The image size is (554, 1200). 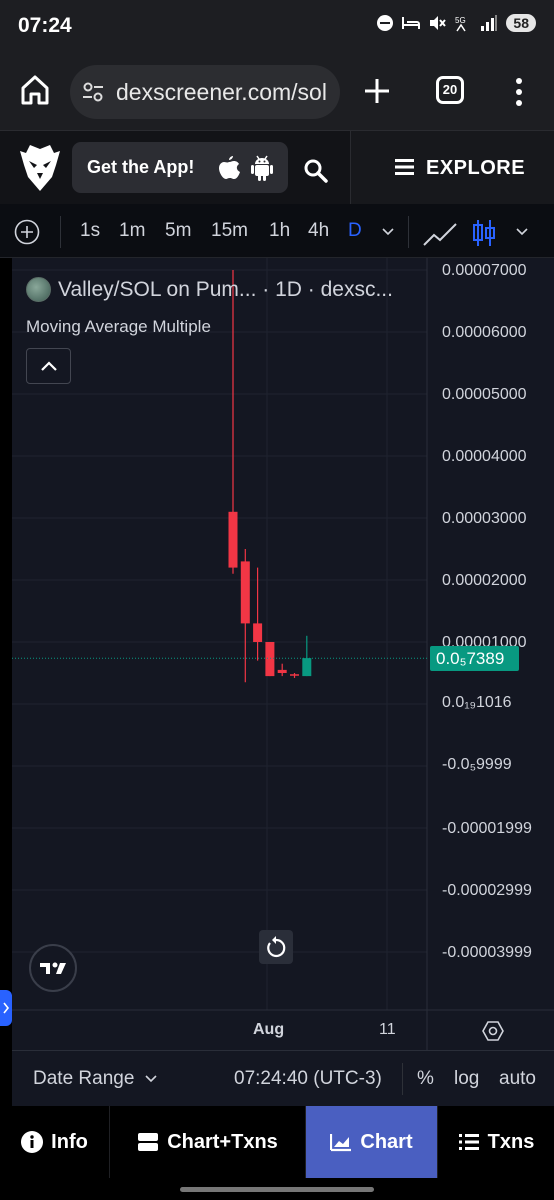 I want to click on reset-chart-button, so click(x=276, y=947).